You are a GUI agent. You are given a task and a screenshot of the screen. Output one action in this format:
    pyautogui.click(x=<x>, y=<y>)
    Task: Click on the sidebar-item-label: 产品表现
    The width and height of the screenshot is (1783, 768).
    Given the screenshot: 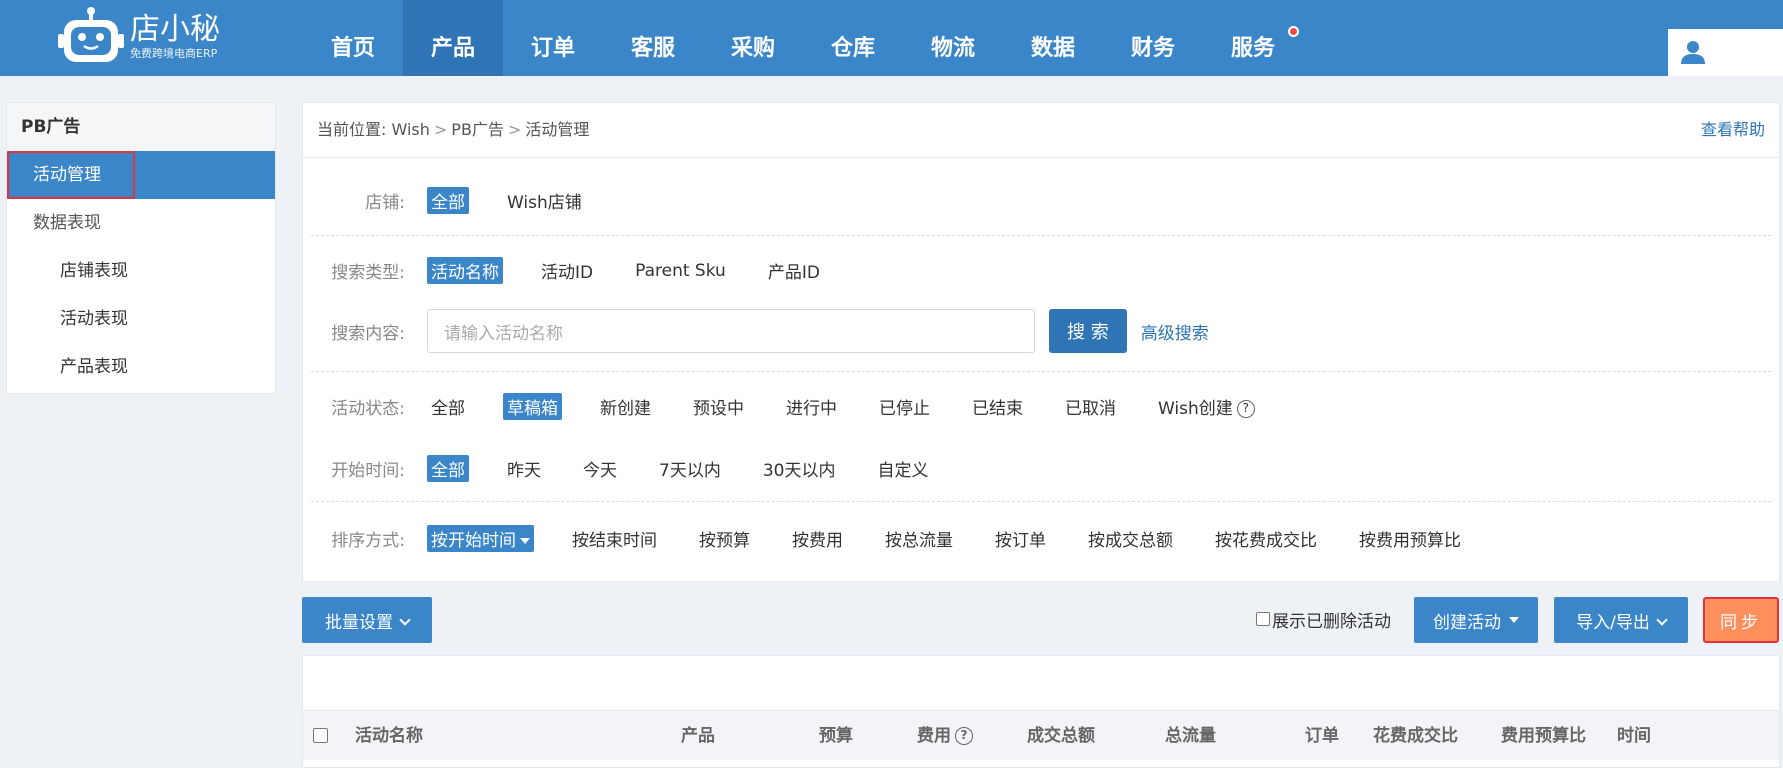 What is the action you would take?
    pyautogui.click(x=94, y=367)
    